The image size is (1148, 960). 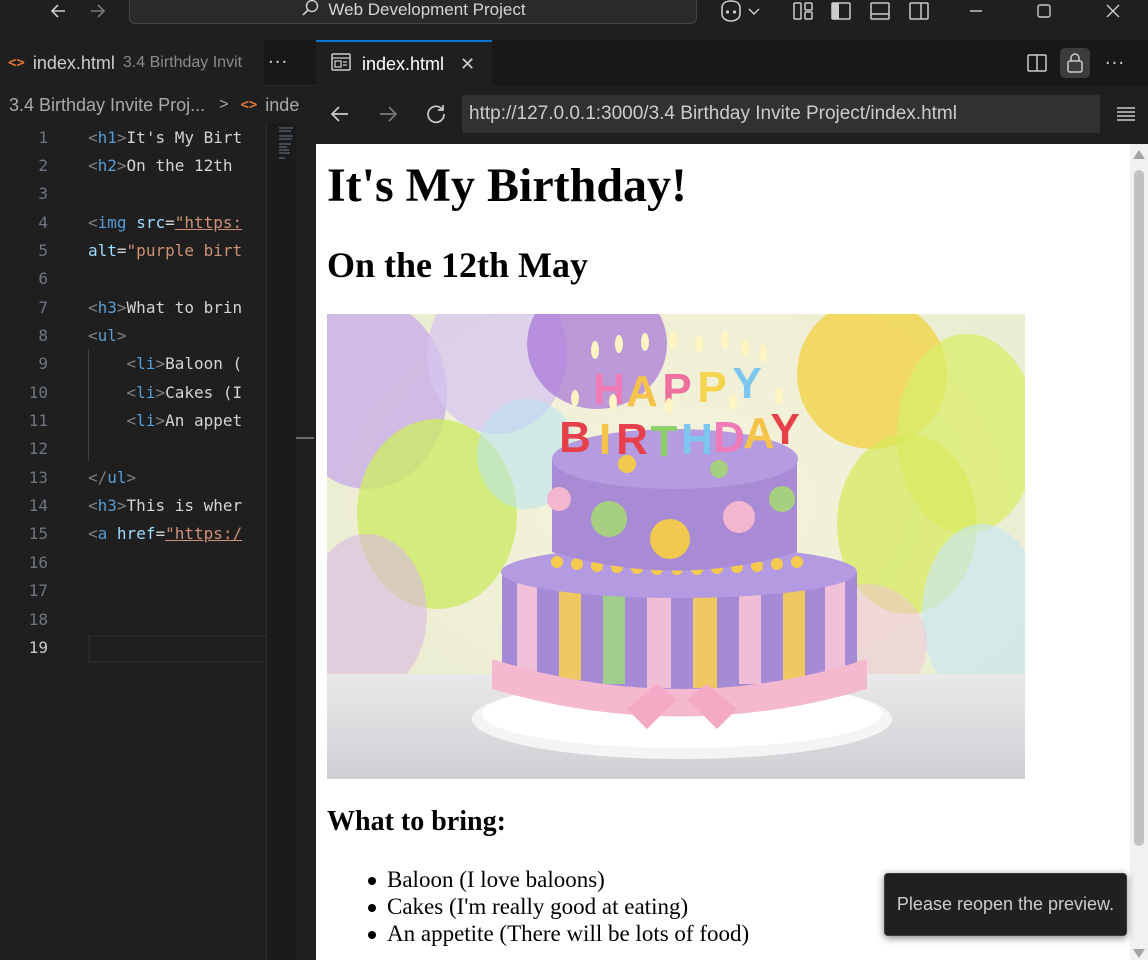 I want to click on line-number: 9, so click(x=43, y=363).